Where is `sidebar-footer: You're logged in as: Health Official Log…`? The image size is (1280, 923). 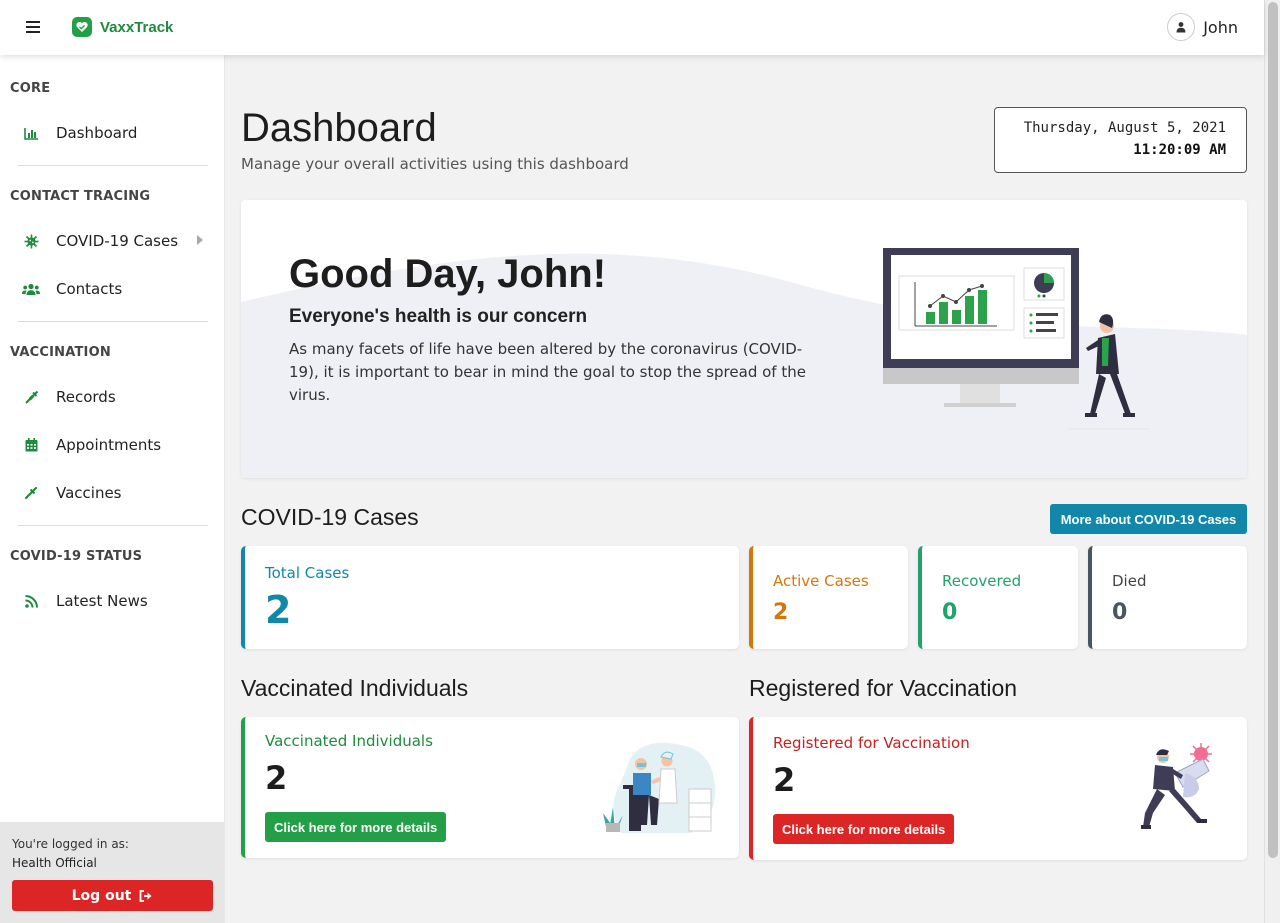 sidebar-footer: You're logged in as: Health Official Log… is located at coordinates (112, 872).